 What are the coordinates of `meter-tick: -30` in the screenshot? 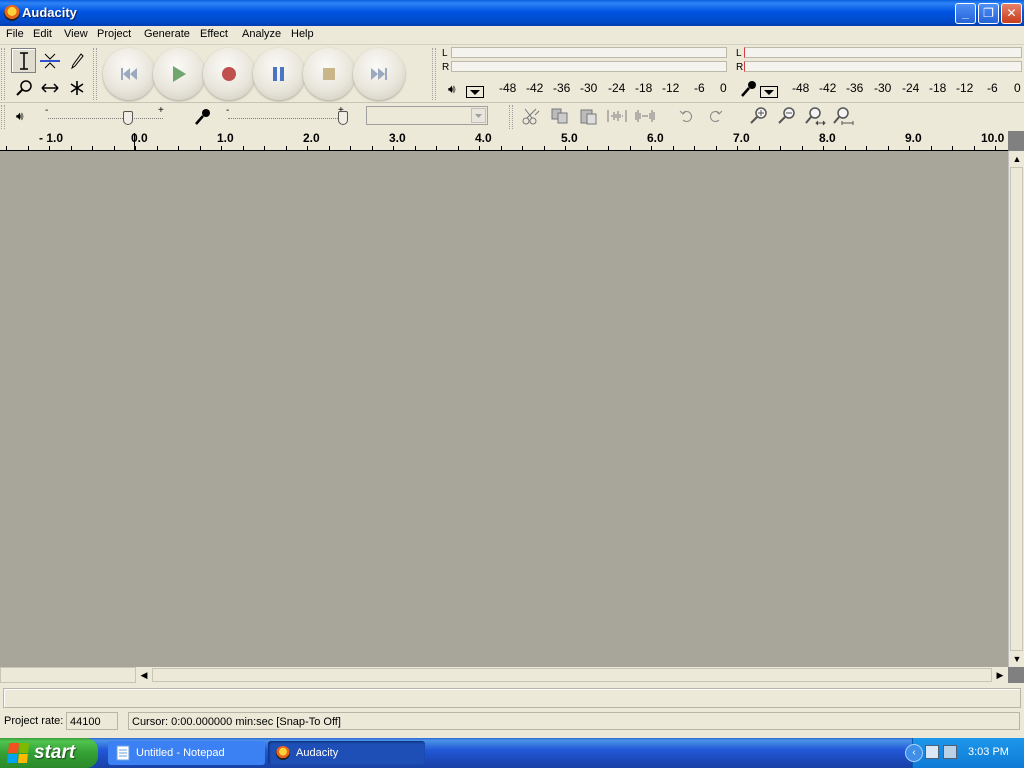 It's located at (589, 88).